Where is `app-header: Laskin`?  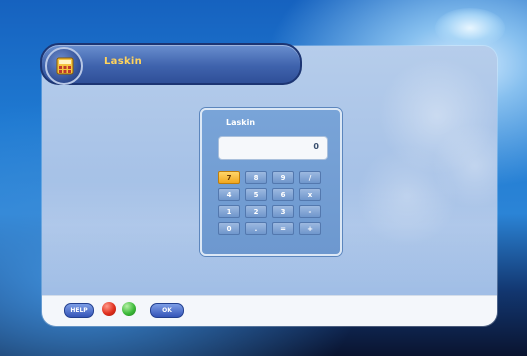
app-header: Laskin is located at coordinates (171, 64).